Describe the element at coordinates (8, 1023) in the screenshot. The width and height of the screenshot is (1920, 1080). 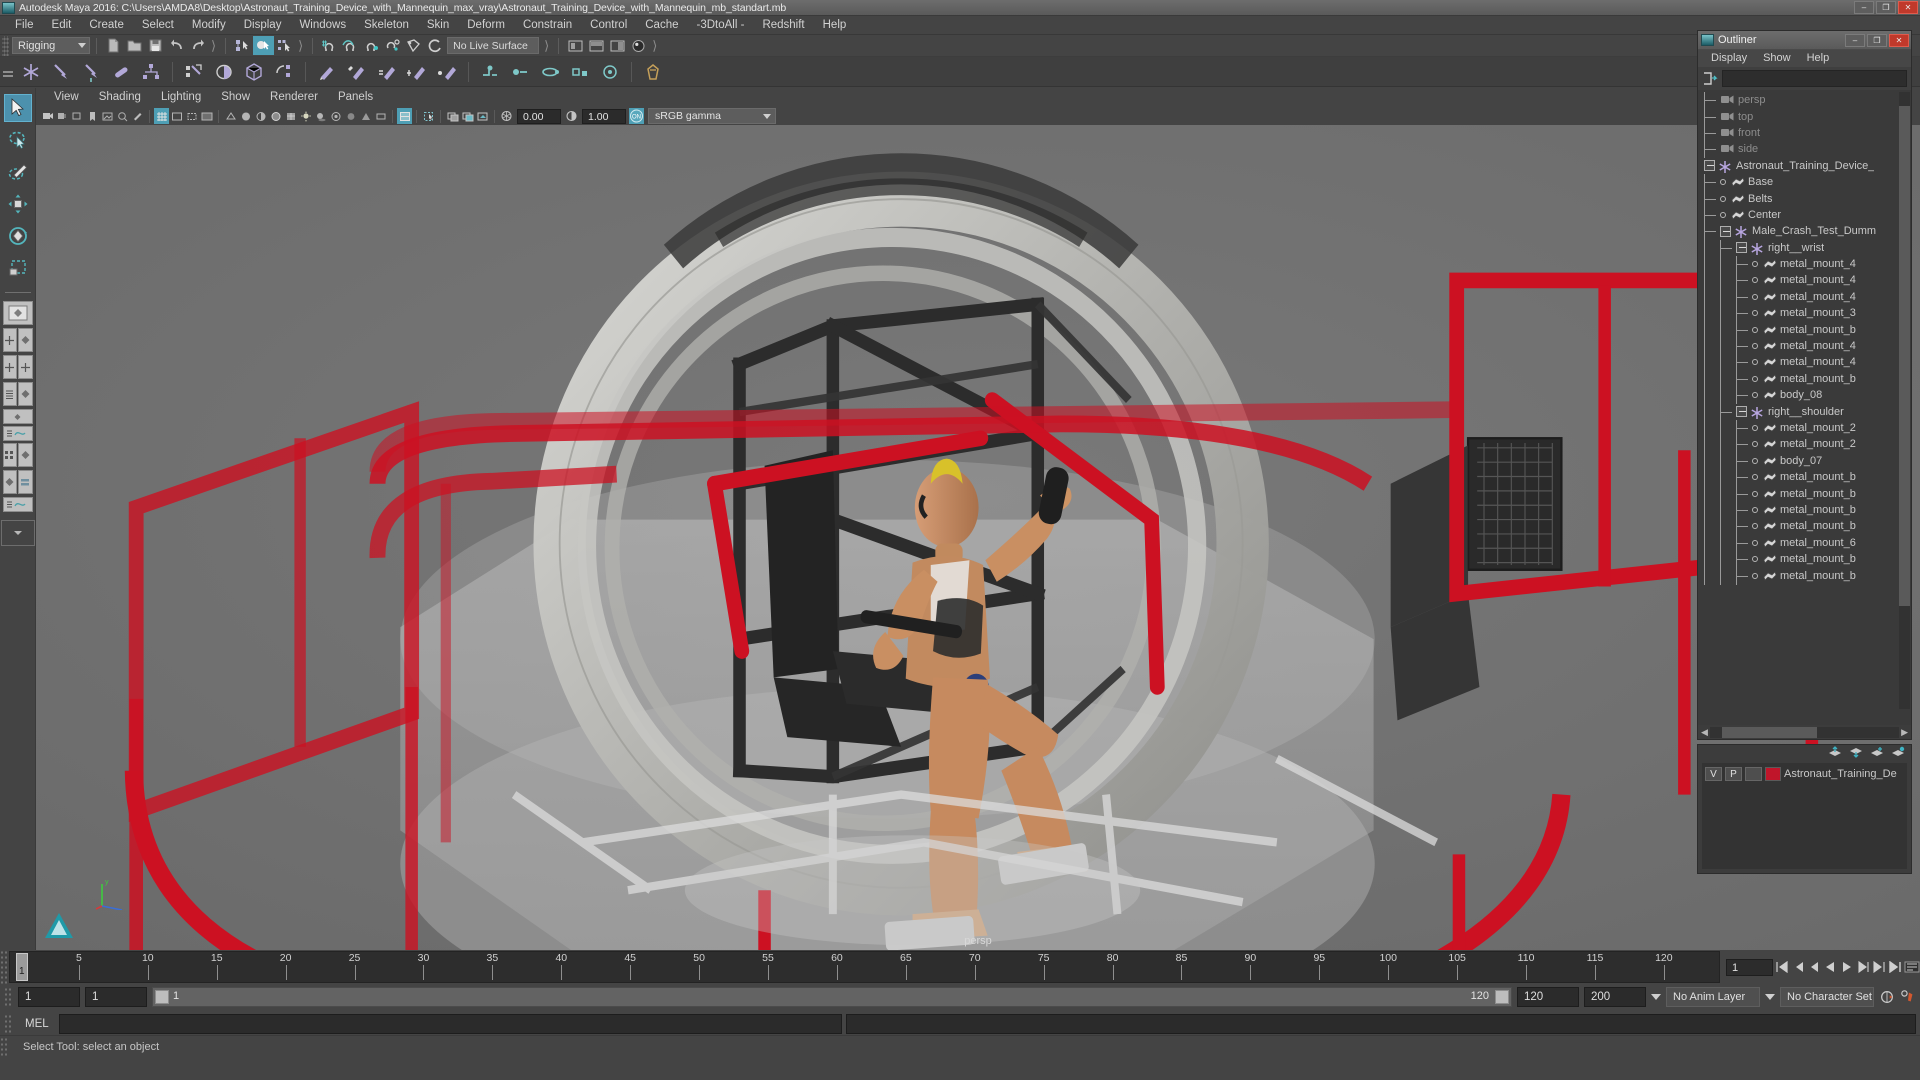
I see `command-line-grip` at that location.